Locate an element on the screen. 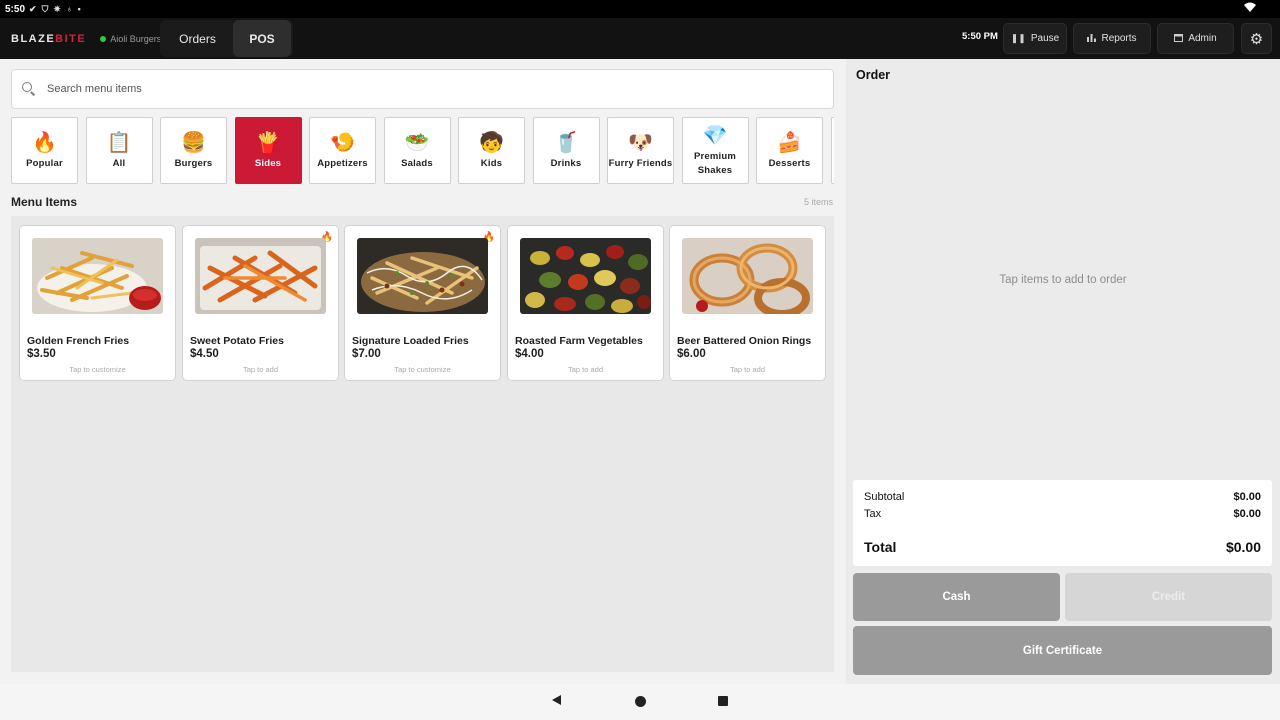 The height and width of the screenshot is (720, 1280). category-label: Drinks is located at coordinates (566, 163).